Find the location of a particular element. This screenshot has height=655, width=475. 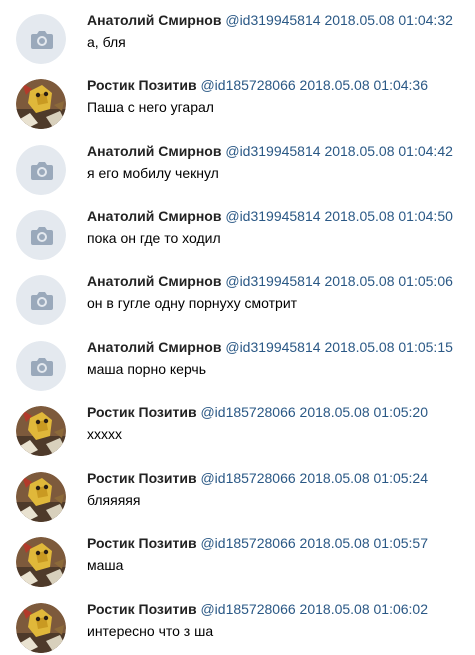

message-text: xxxxx is located at coordinates (104, 434).